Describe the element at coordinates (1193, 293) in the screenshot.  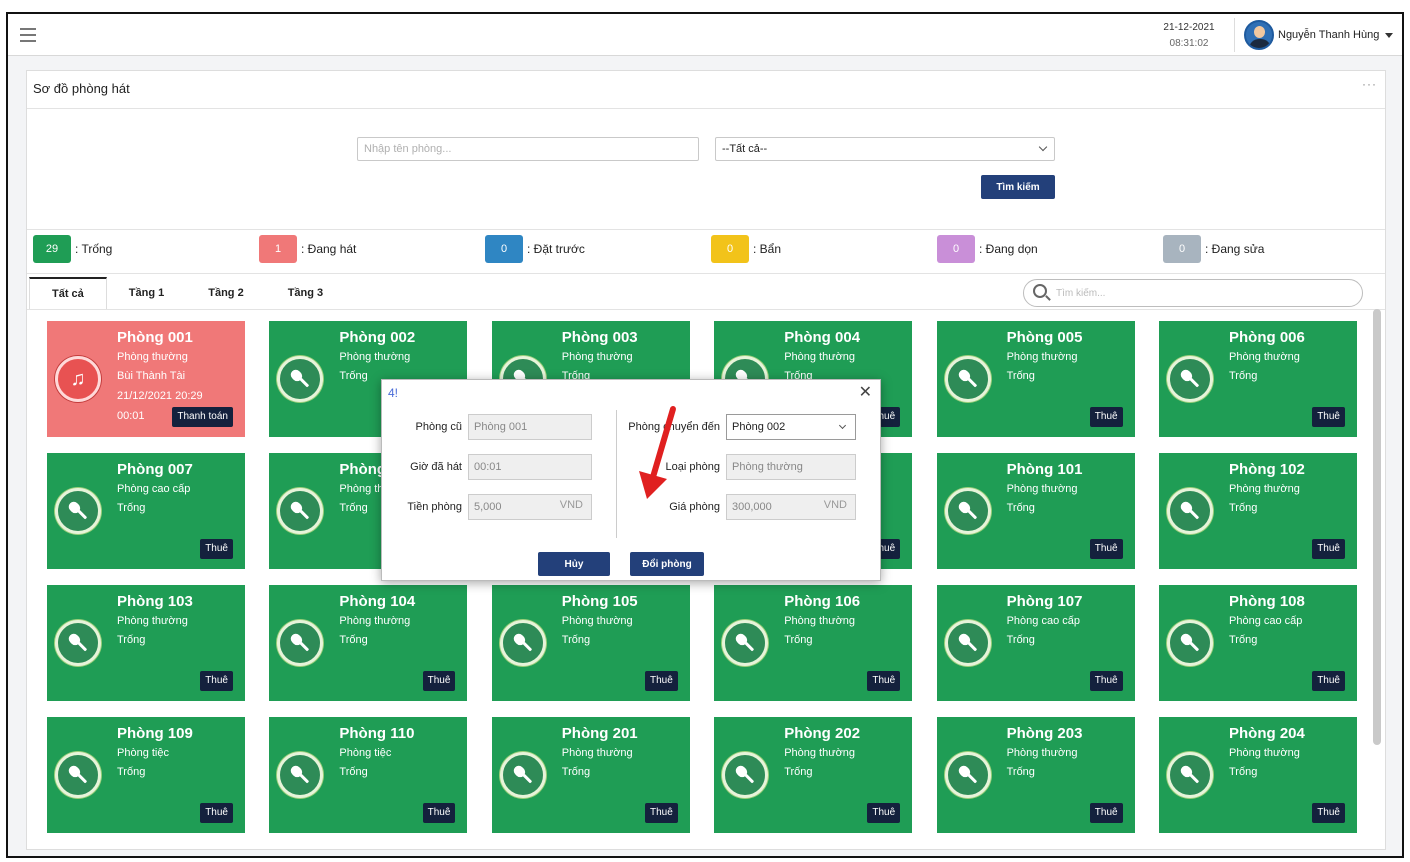
I see `room-search-input` at that location.